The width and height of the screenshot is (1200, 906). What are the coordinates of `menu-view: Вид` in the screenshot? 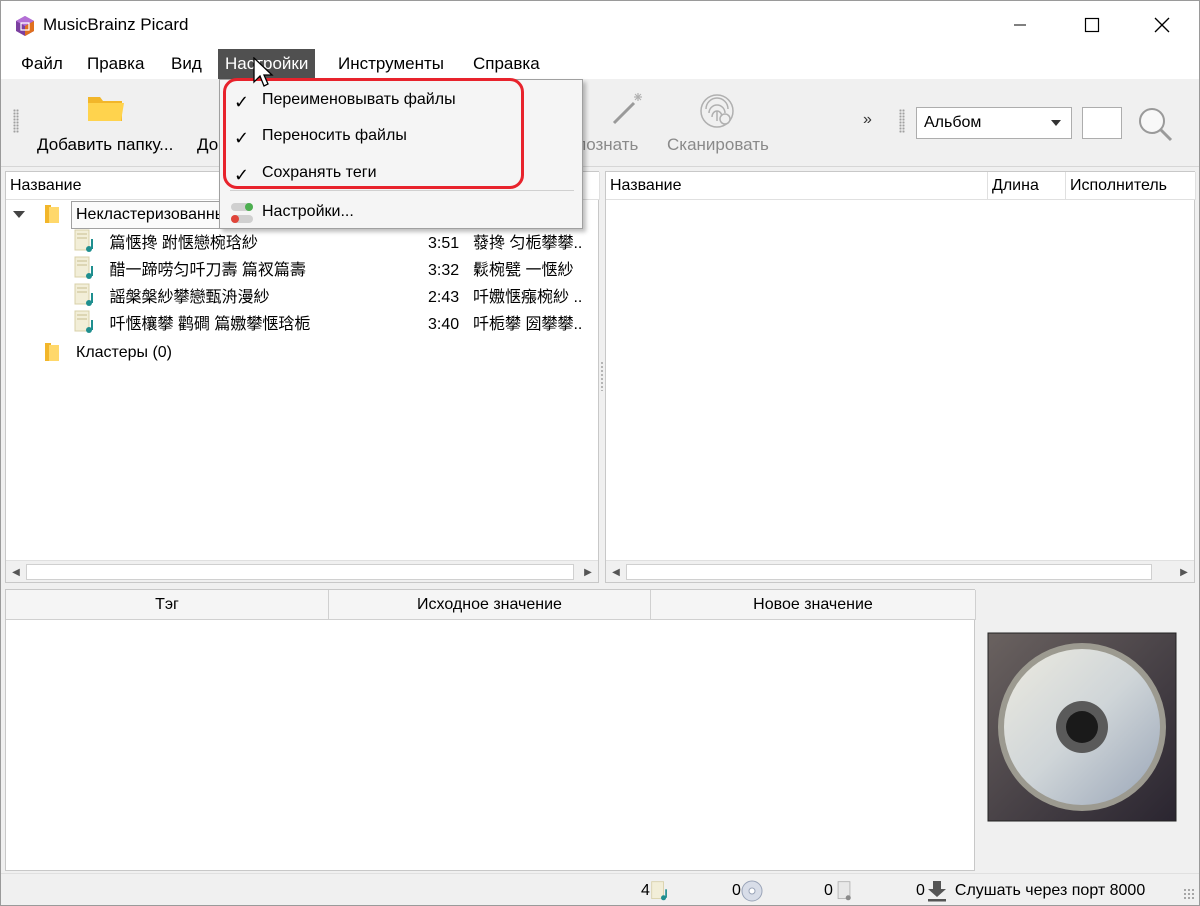 It's located at (186, 64).